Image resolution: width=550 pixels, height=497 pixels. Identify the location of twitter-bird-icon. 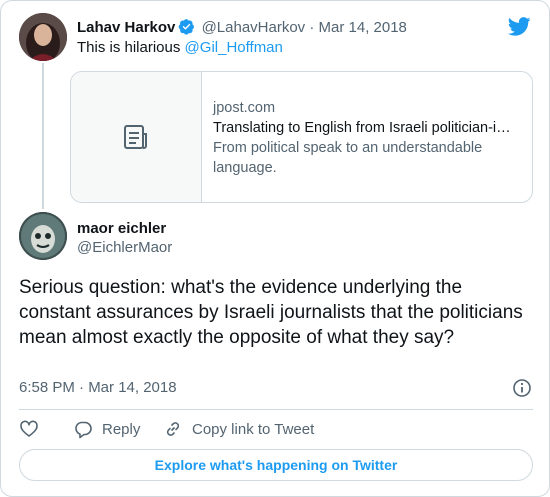
(519, 26).